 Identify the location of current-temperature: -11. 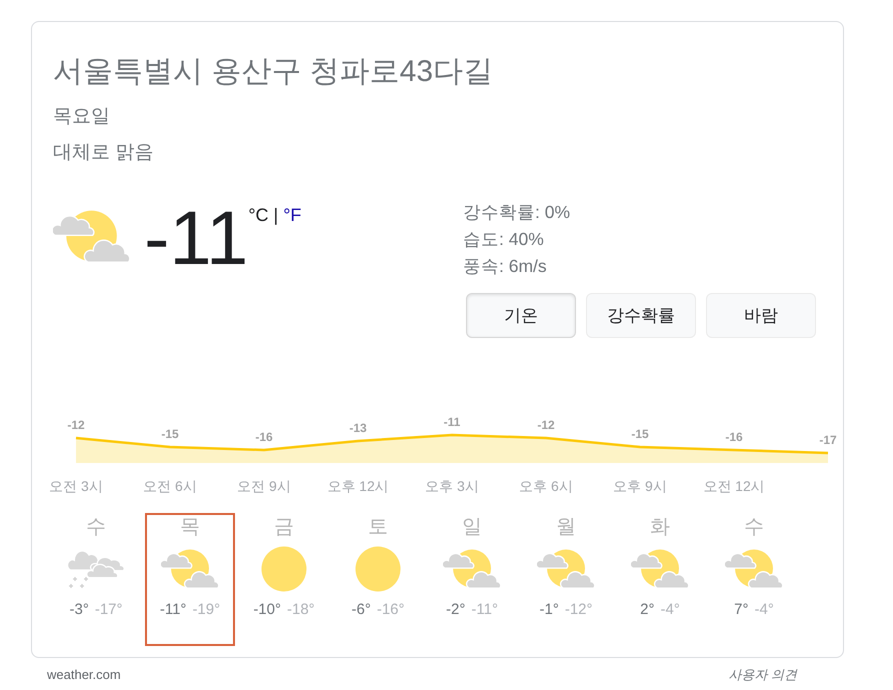
(196, 239).